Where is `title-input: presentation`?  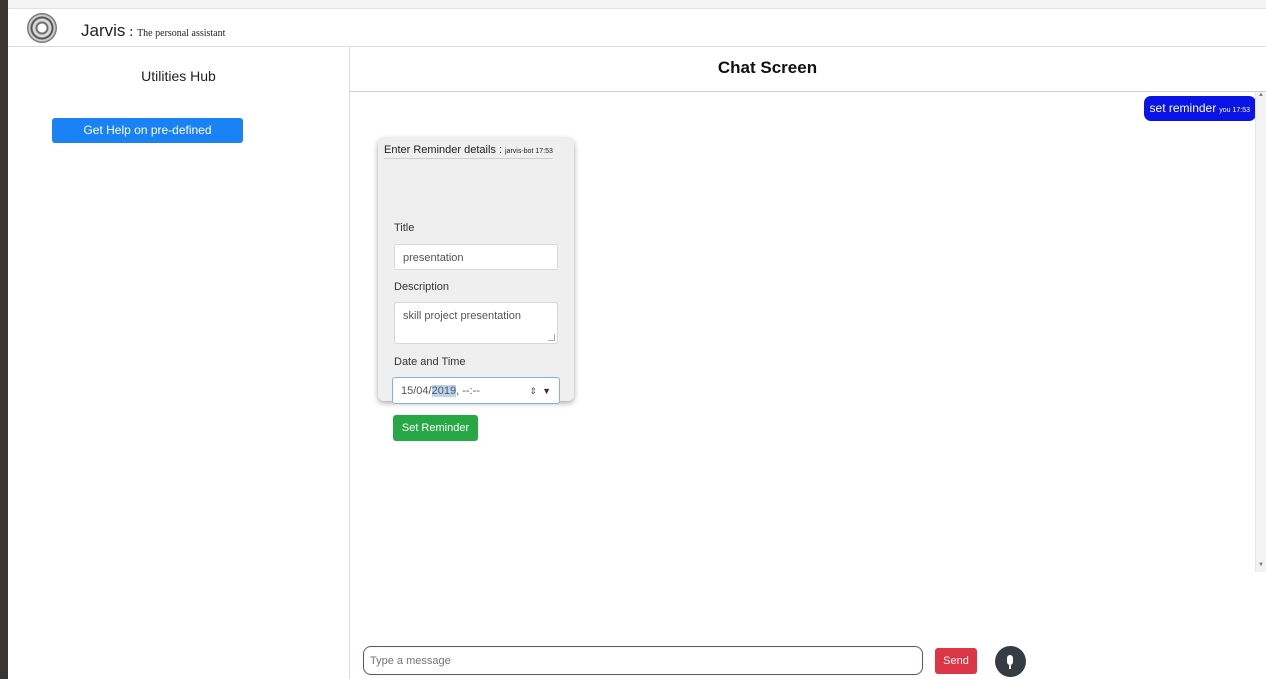 title-input: presentation is located at coordinates (476, 257).